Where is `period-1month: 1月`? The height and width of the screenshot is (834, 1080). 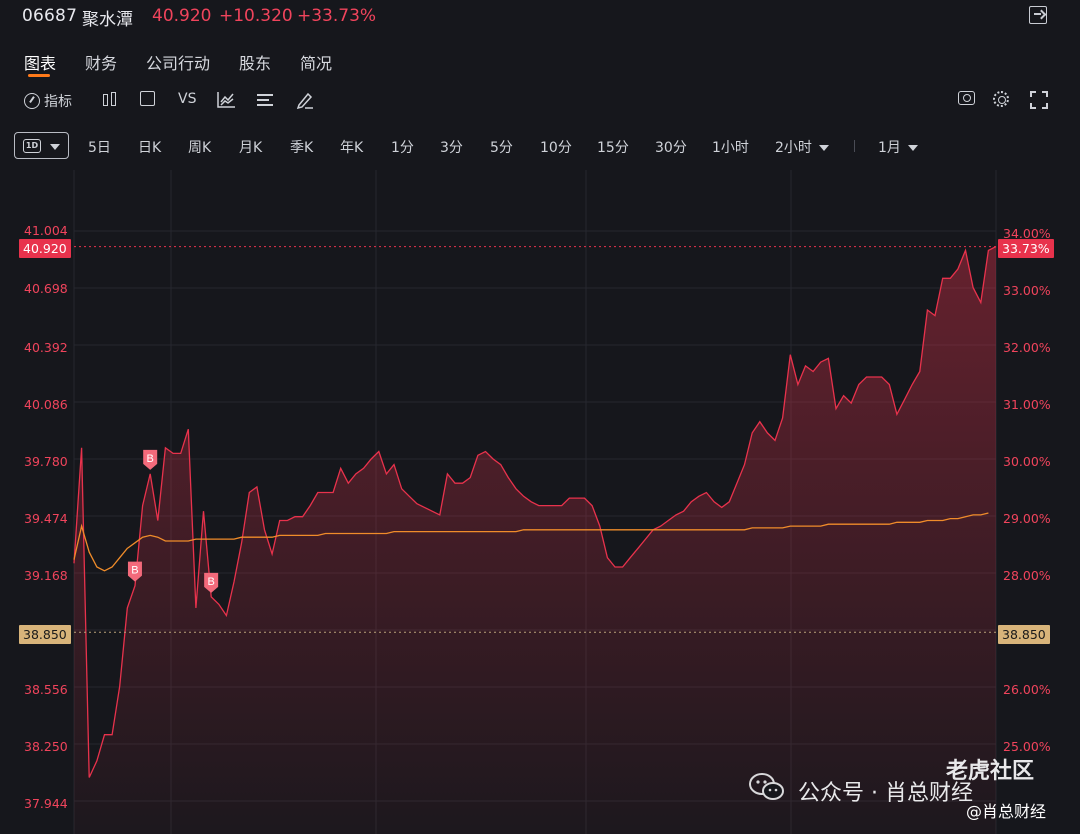 period-1month: 1月 is located at coordinates (898, 147).